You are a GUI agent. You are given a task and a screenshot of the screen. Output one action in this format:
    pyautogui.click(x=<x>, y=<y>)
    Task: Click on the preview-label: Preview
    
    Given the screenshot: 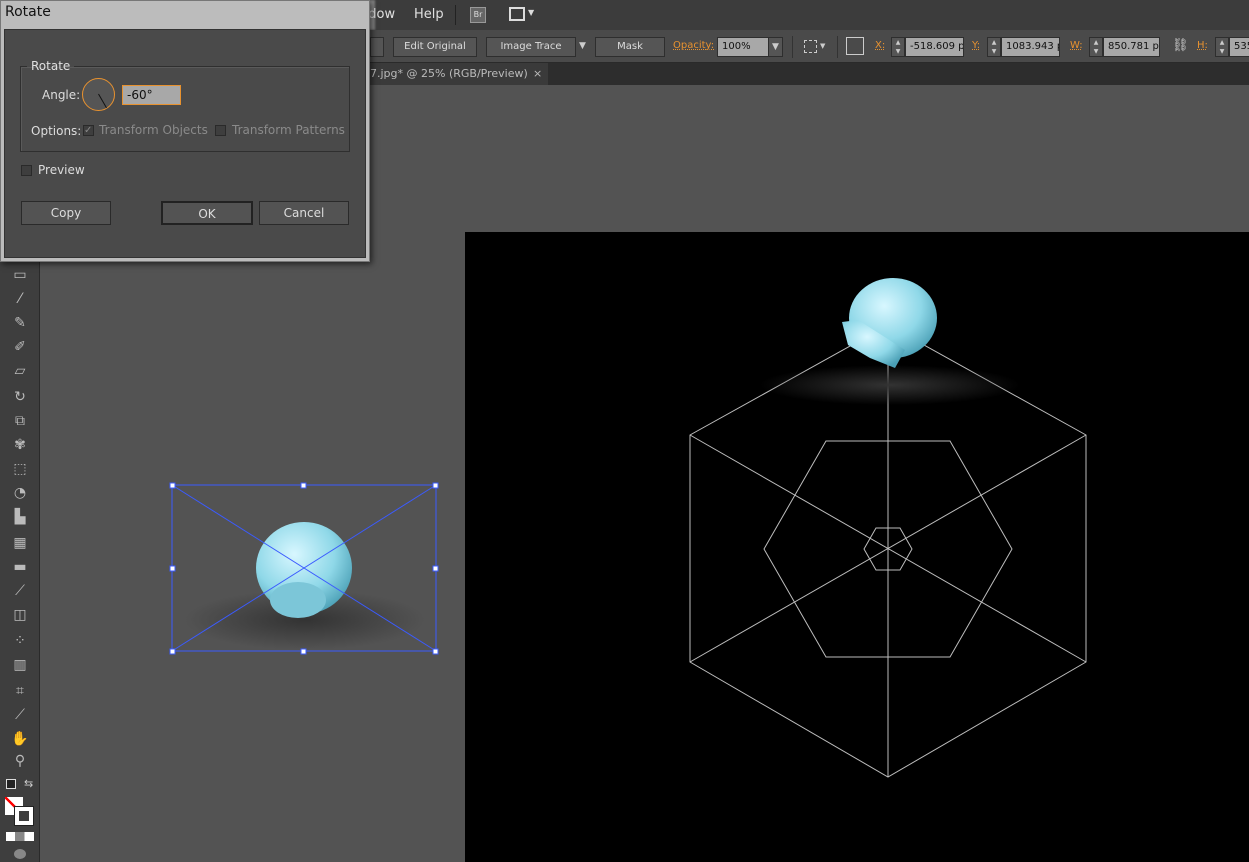 What is the action you would take?
    pyautogui.click(x=61, y=170)
    